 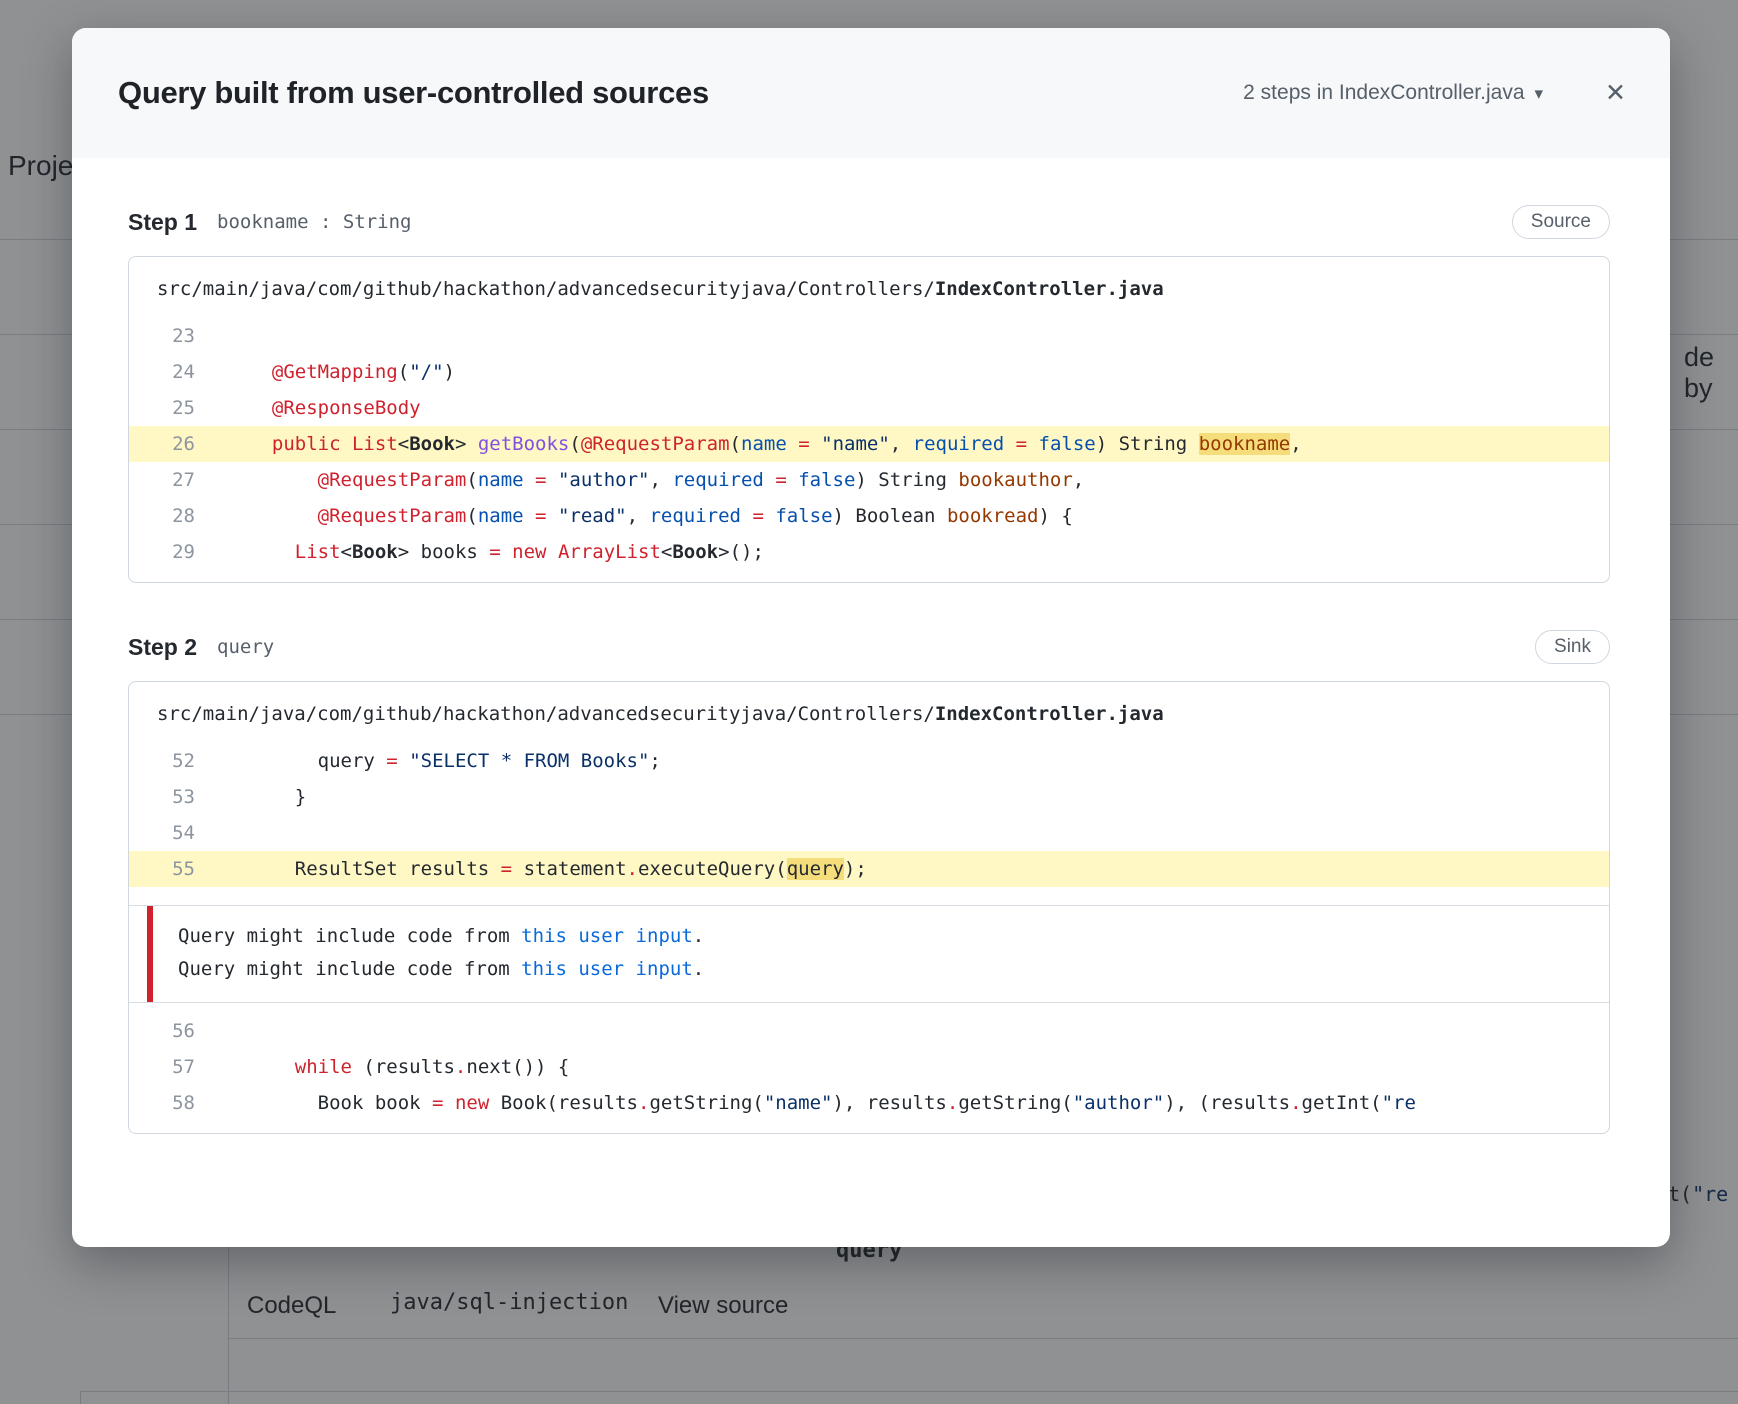 I want to click on code-token: "name", so click(x=798, y=1103).